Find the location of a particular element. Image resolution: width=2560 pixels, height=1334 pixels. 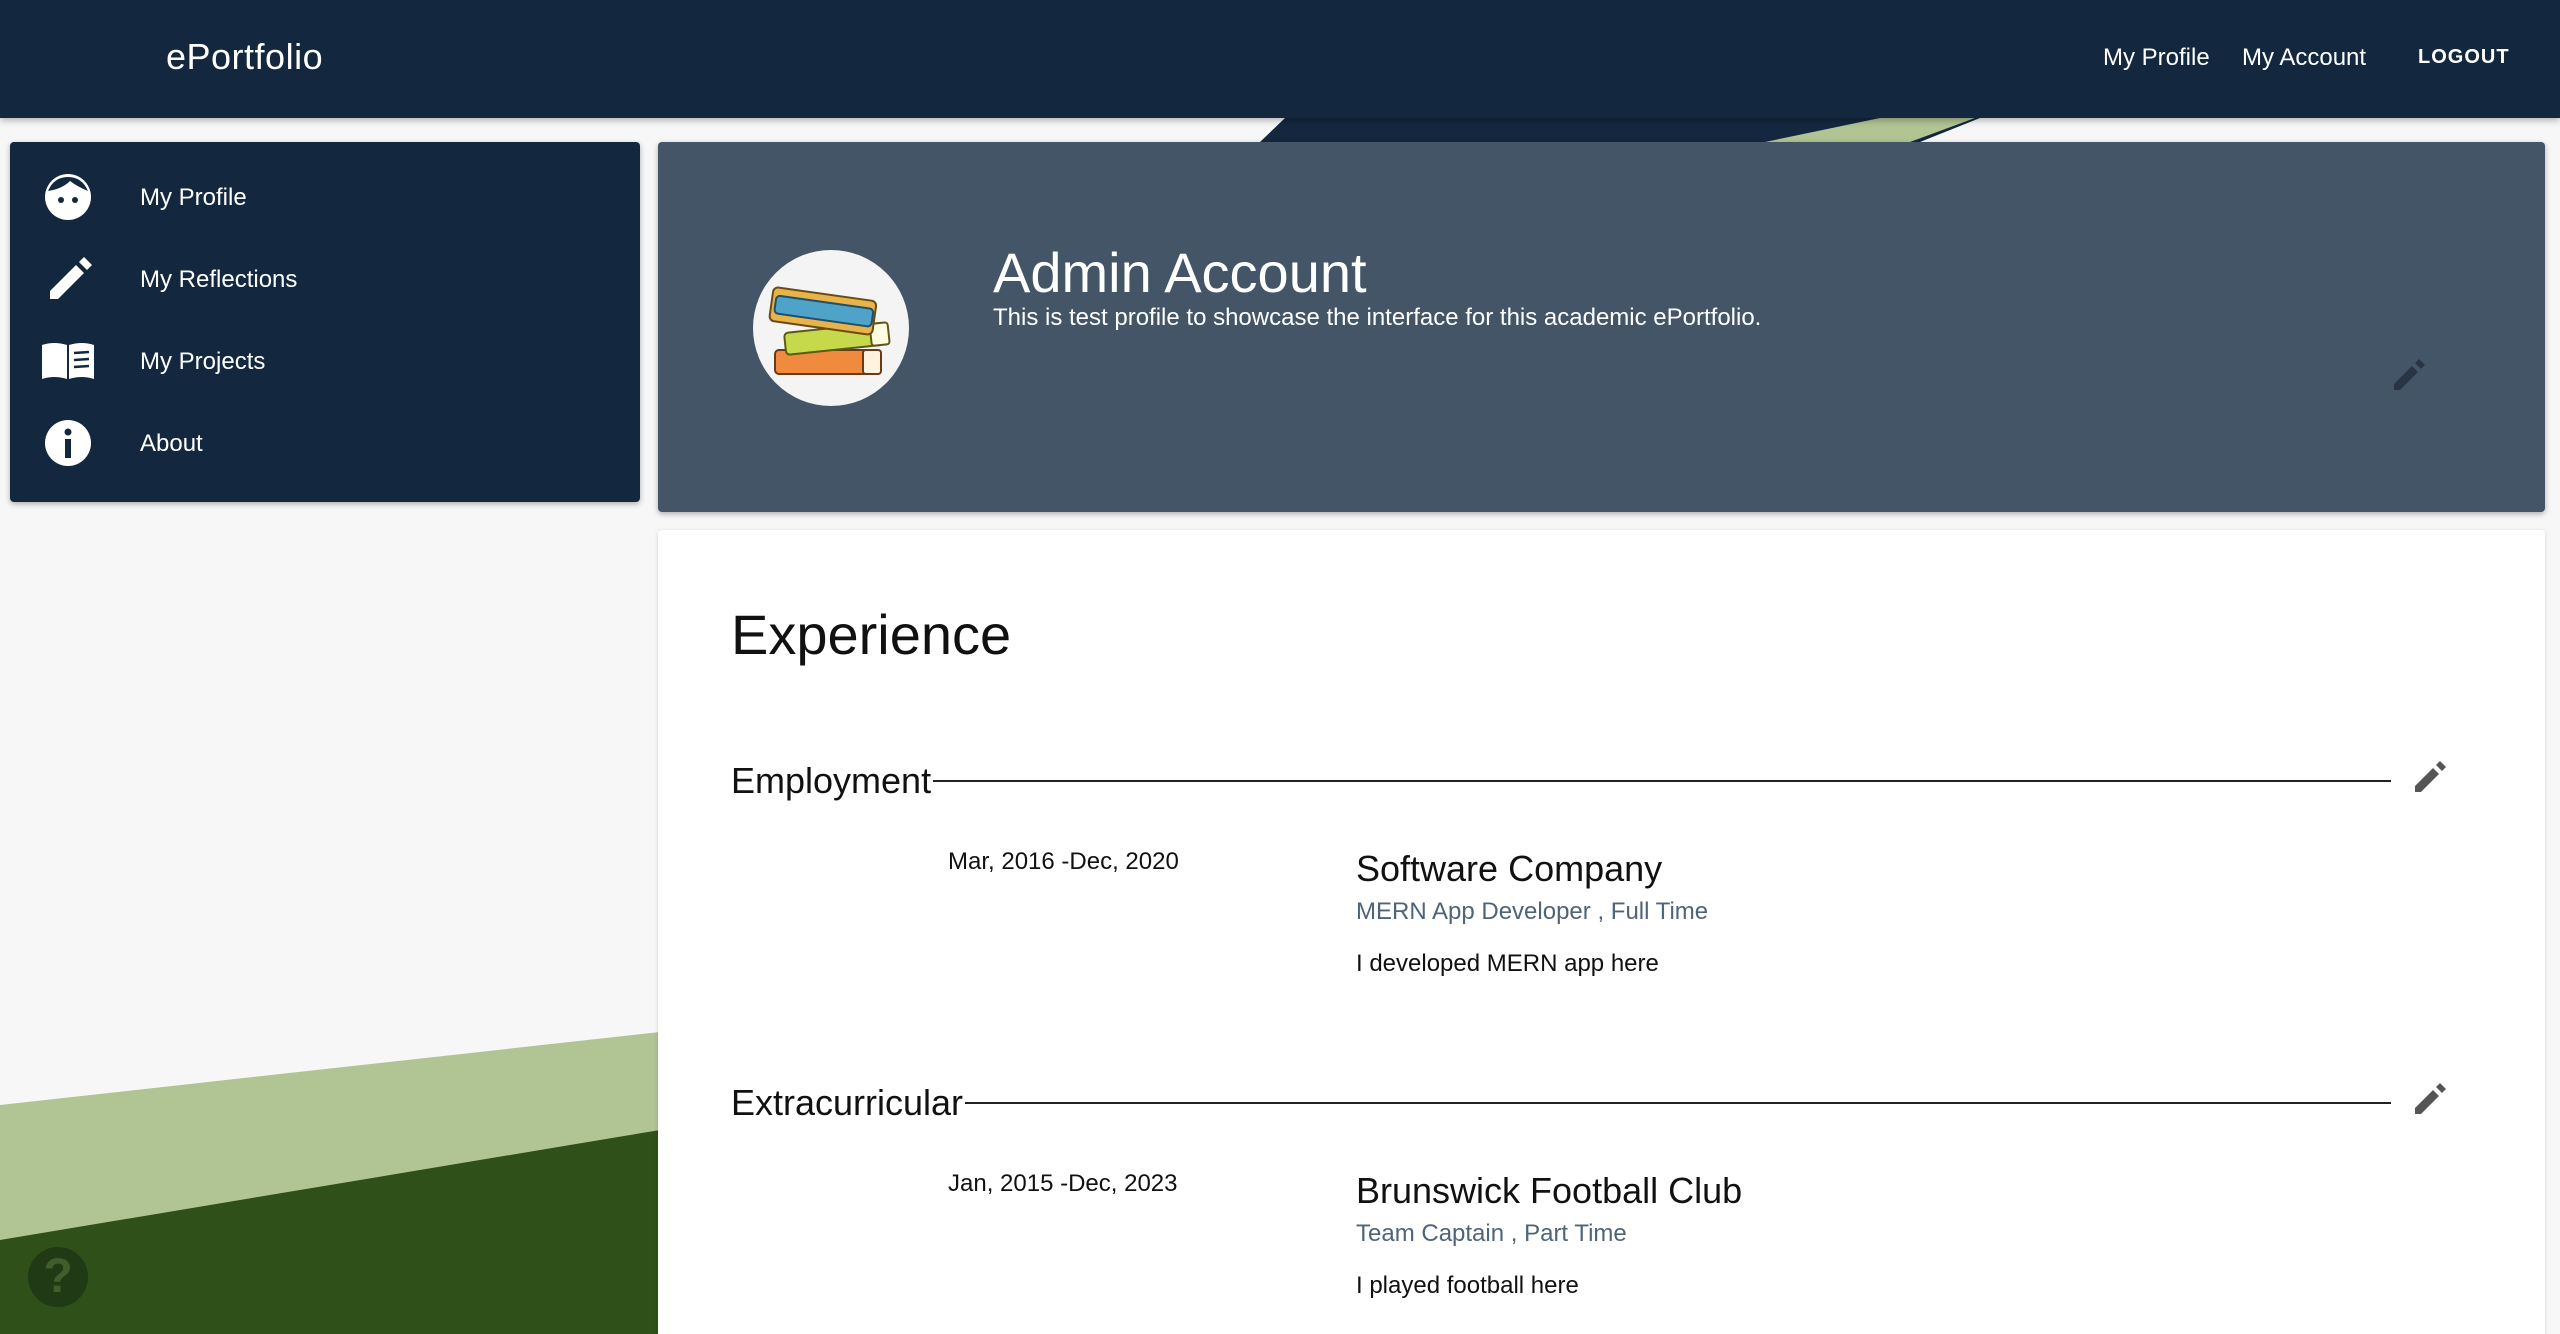

entry-role: Team Captain , Part Time is located at coordinates (1491, 1233).